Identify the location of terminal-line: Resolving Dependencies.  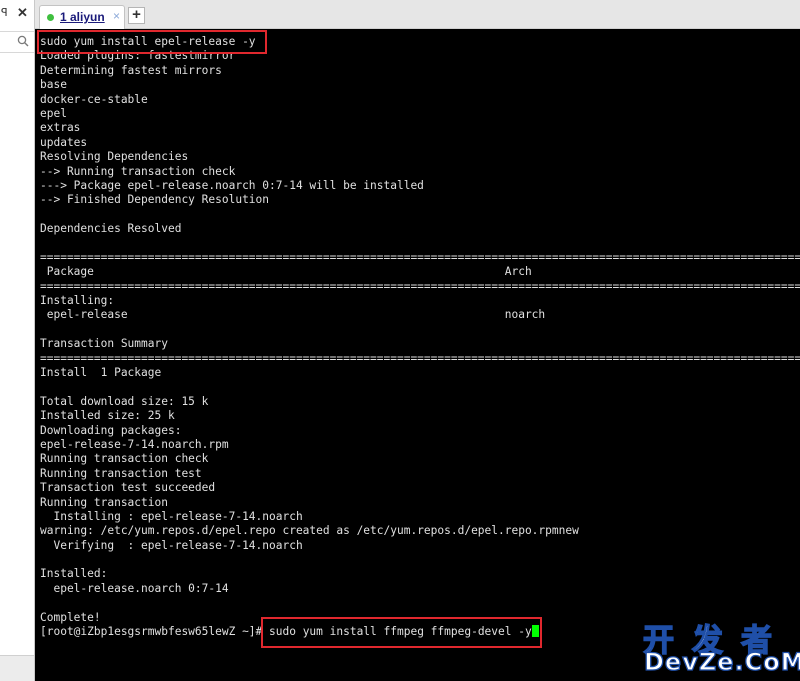
(114, 157).